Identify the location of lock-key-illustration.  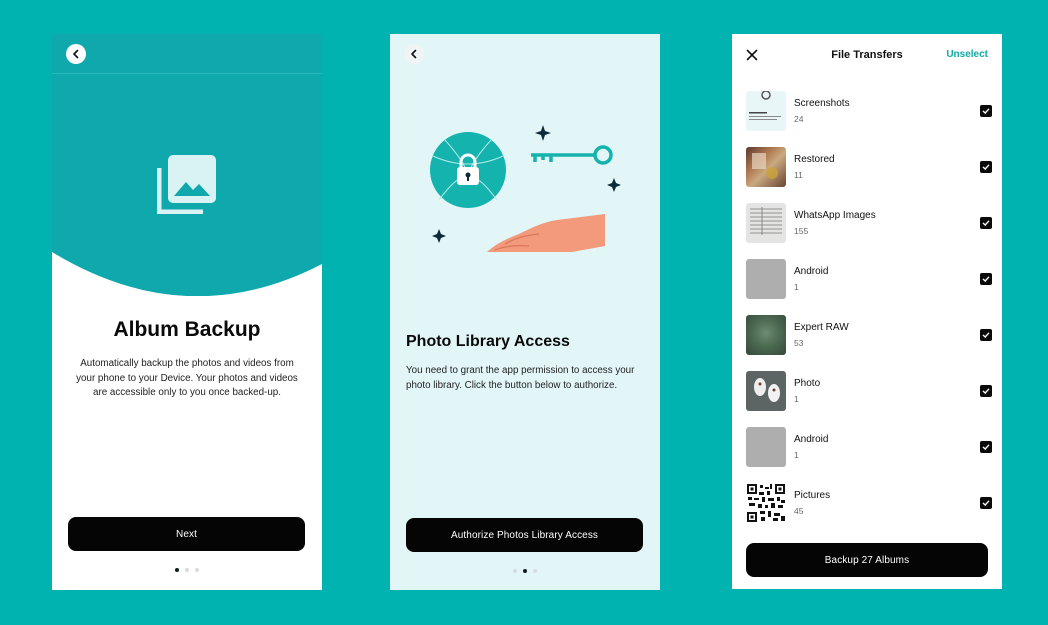
(525, 188).